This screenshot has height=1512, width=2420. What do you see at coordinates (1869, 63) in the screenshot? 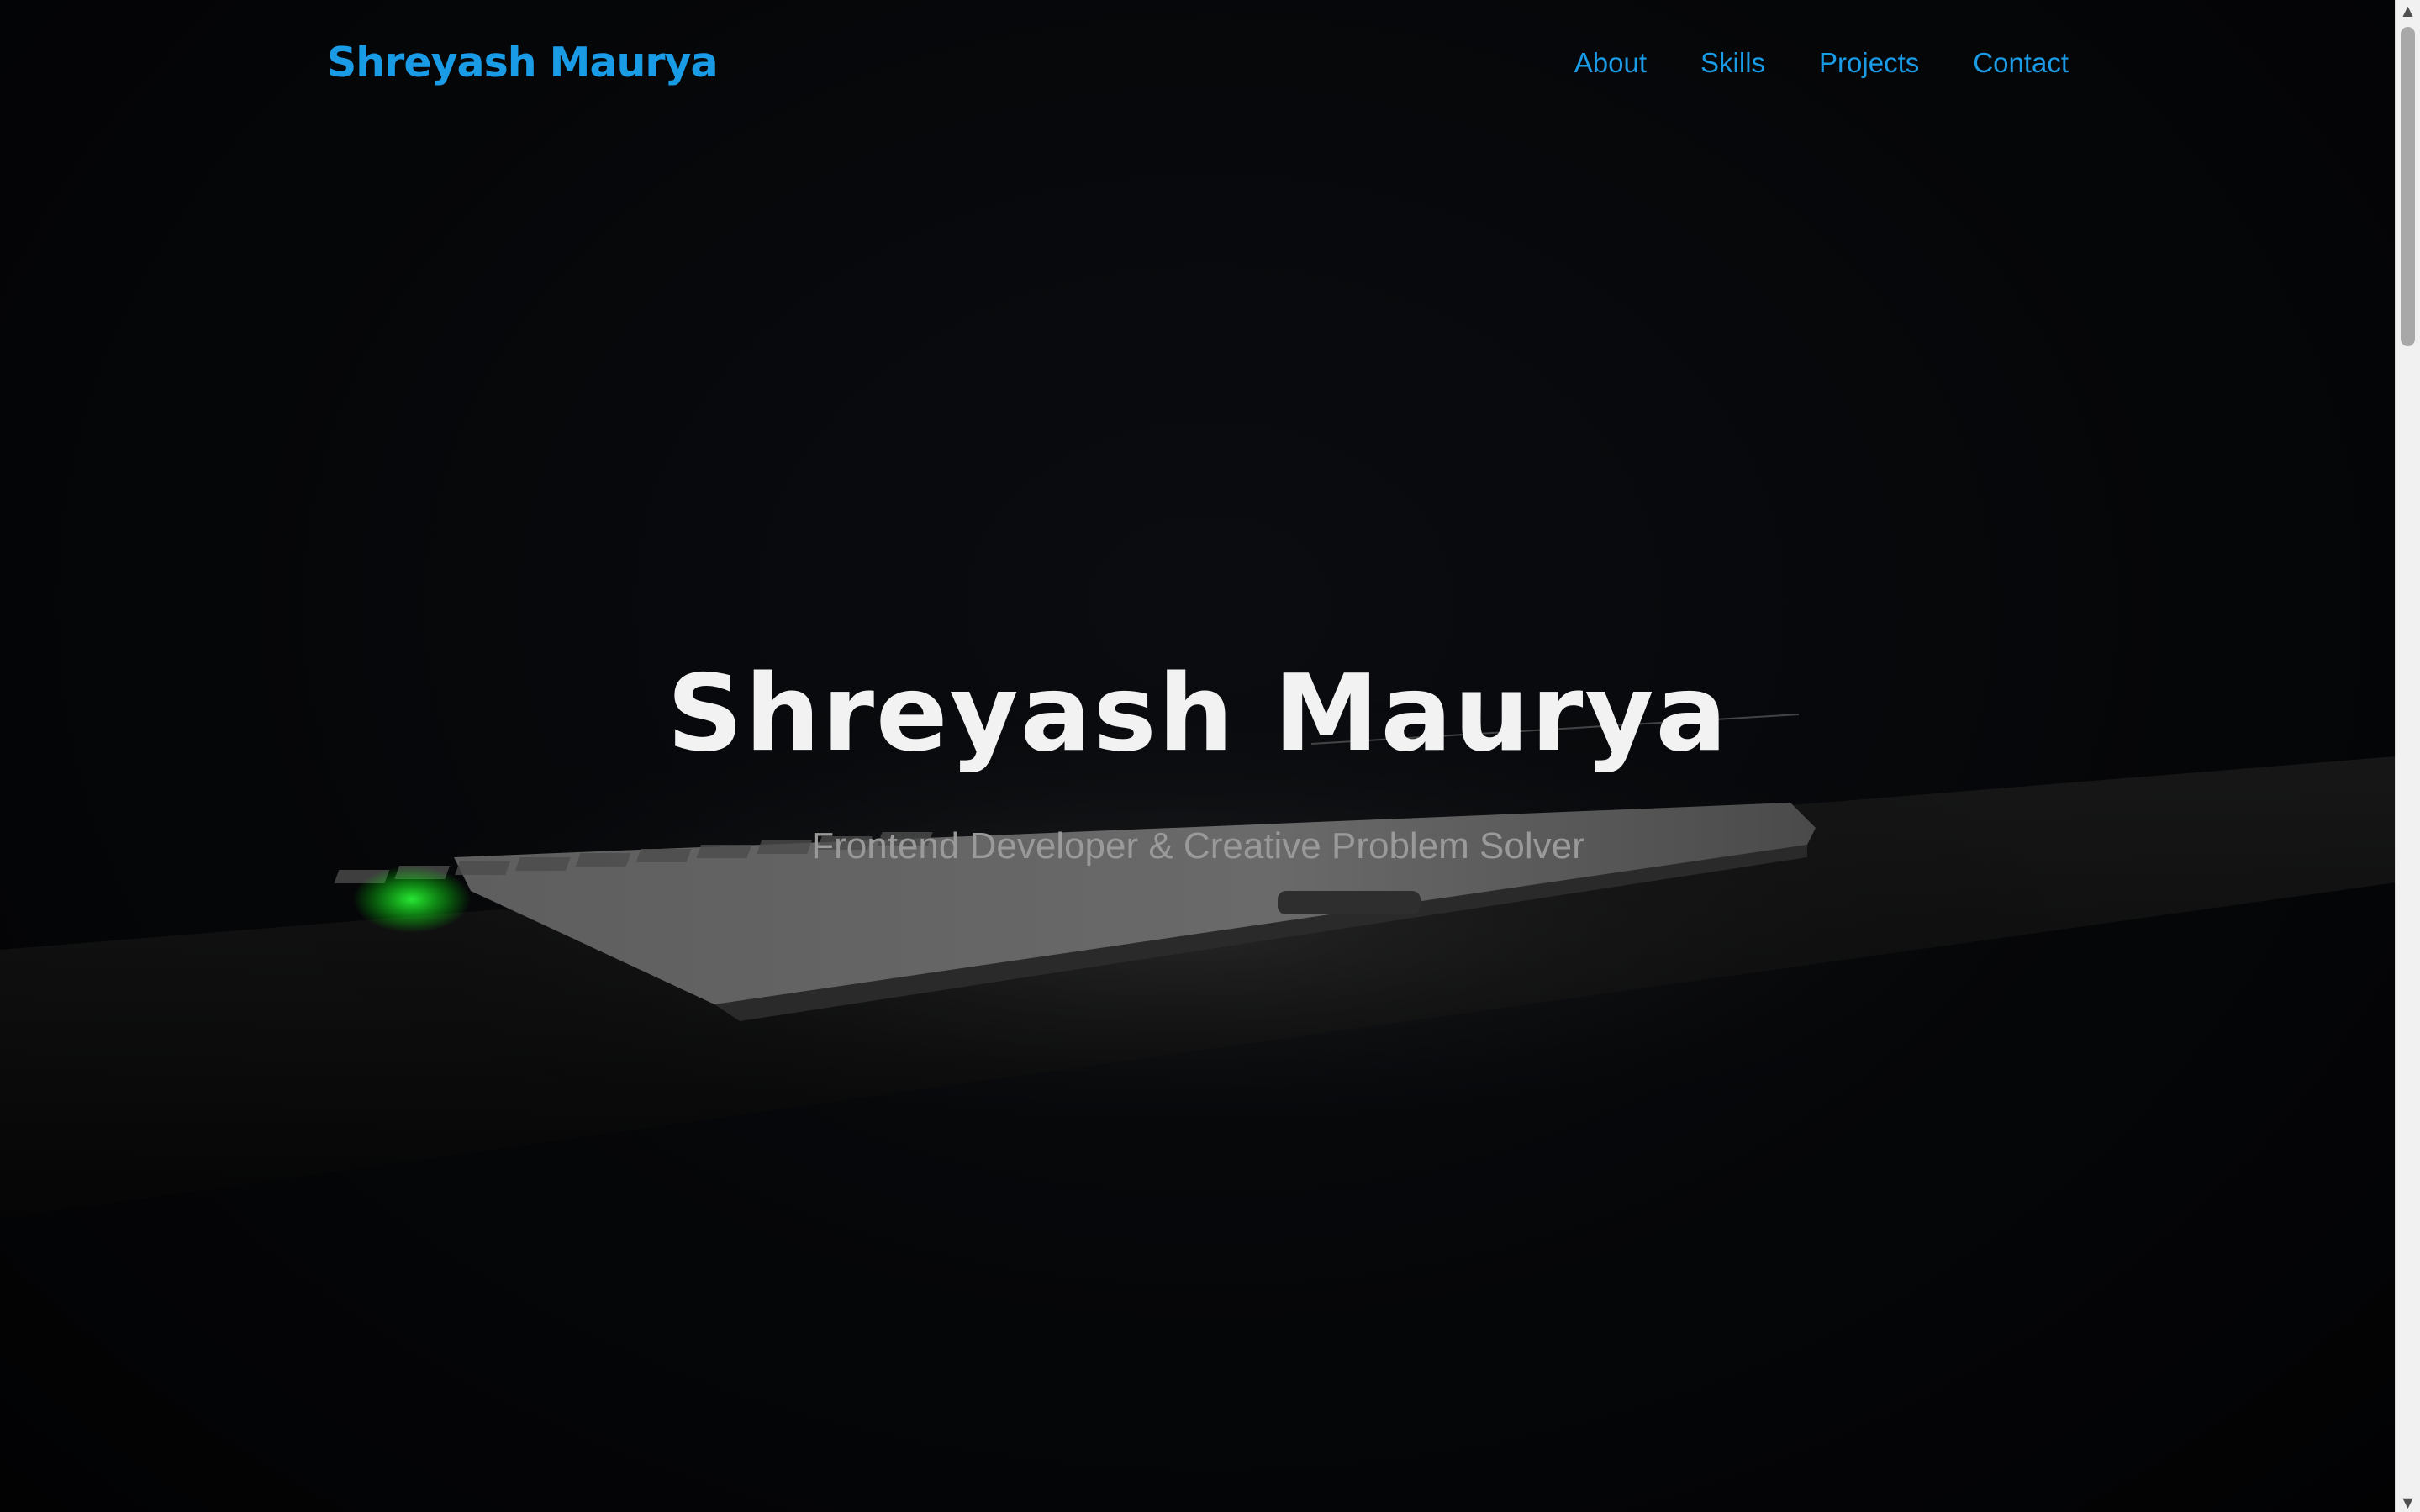
I see `nav-link-projects: Projects` at bounding box center [1869, 63].